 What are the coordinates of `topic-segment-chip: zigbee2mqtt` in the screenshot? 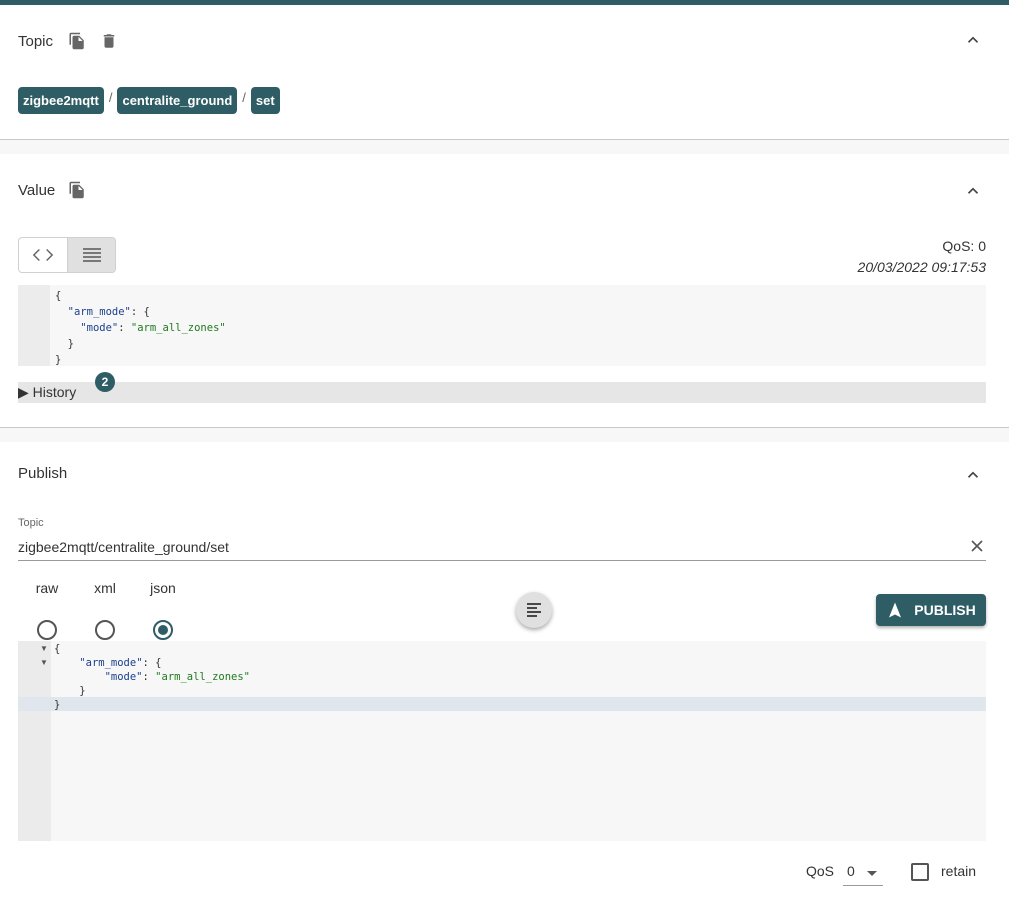 It's located at (61, 100).